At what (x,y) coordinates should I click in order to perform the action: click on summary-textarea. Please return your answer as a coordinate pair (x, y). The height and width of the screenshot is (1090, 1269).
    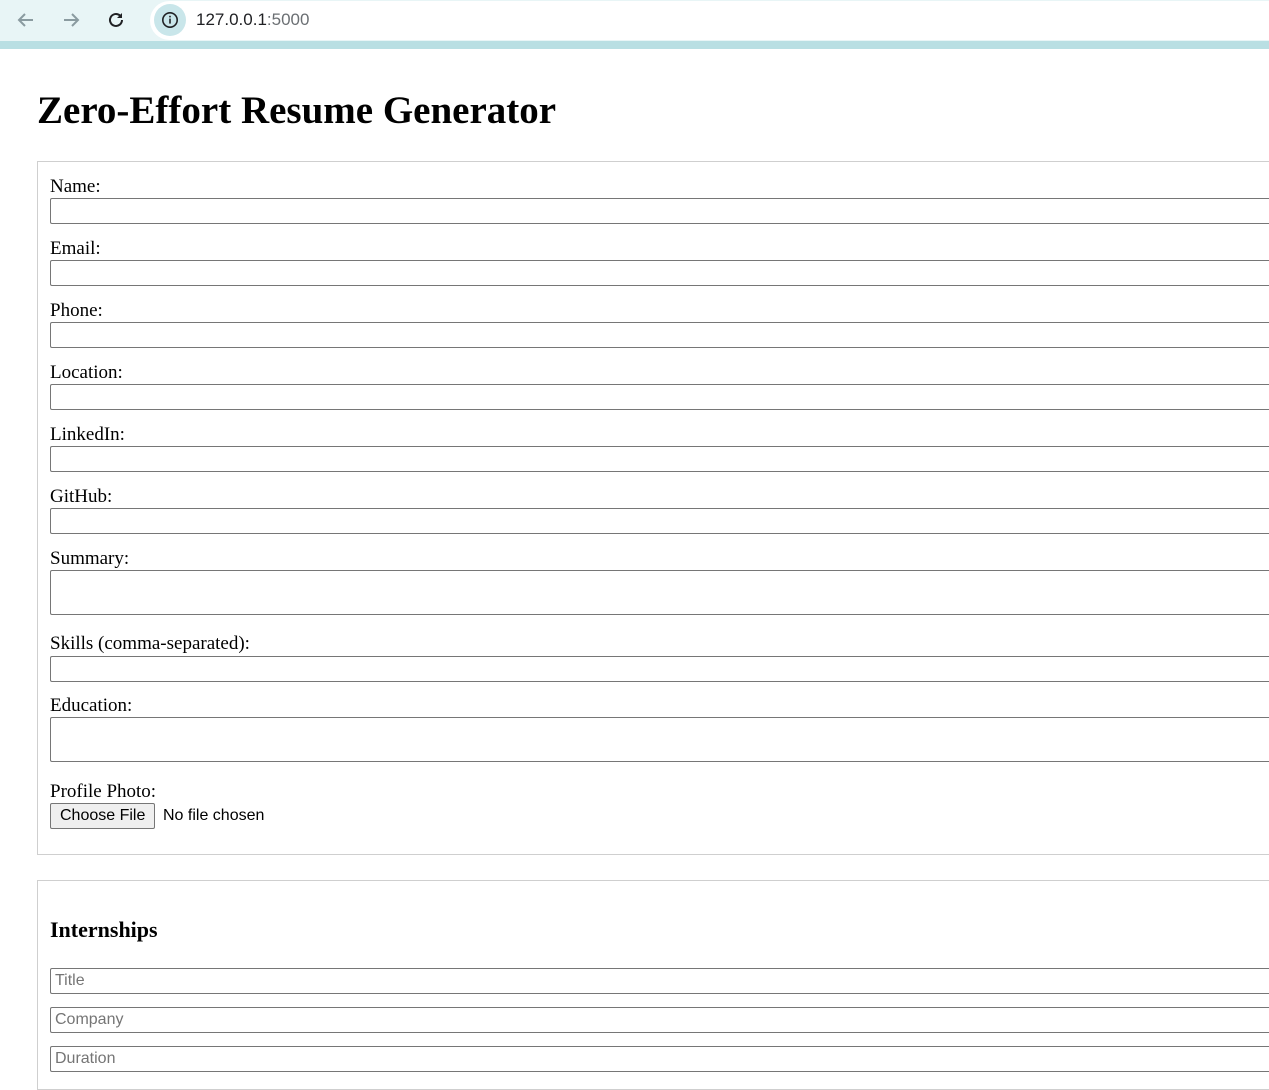
    Looking at the image, I should click on (659, 592).